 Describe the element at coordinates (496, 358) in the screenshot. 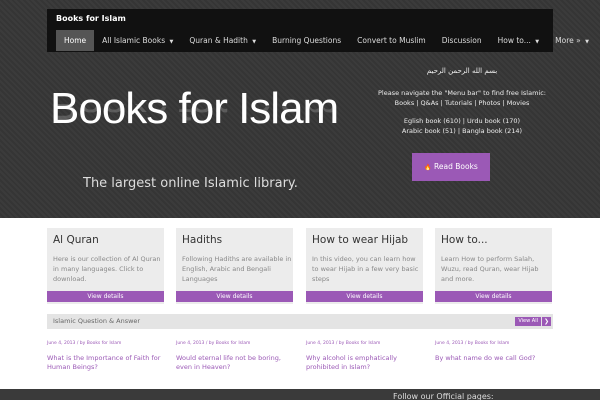

I see `qa-link: By what name do we call God?` at that location.